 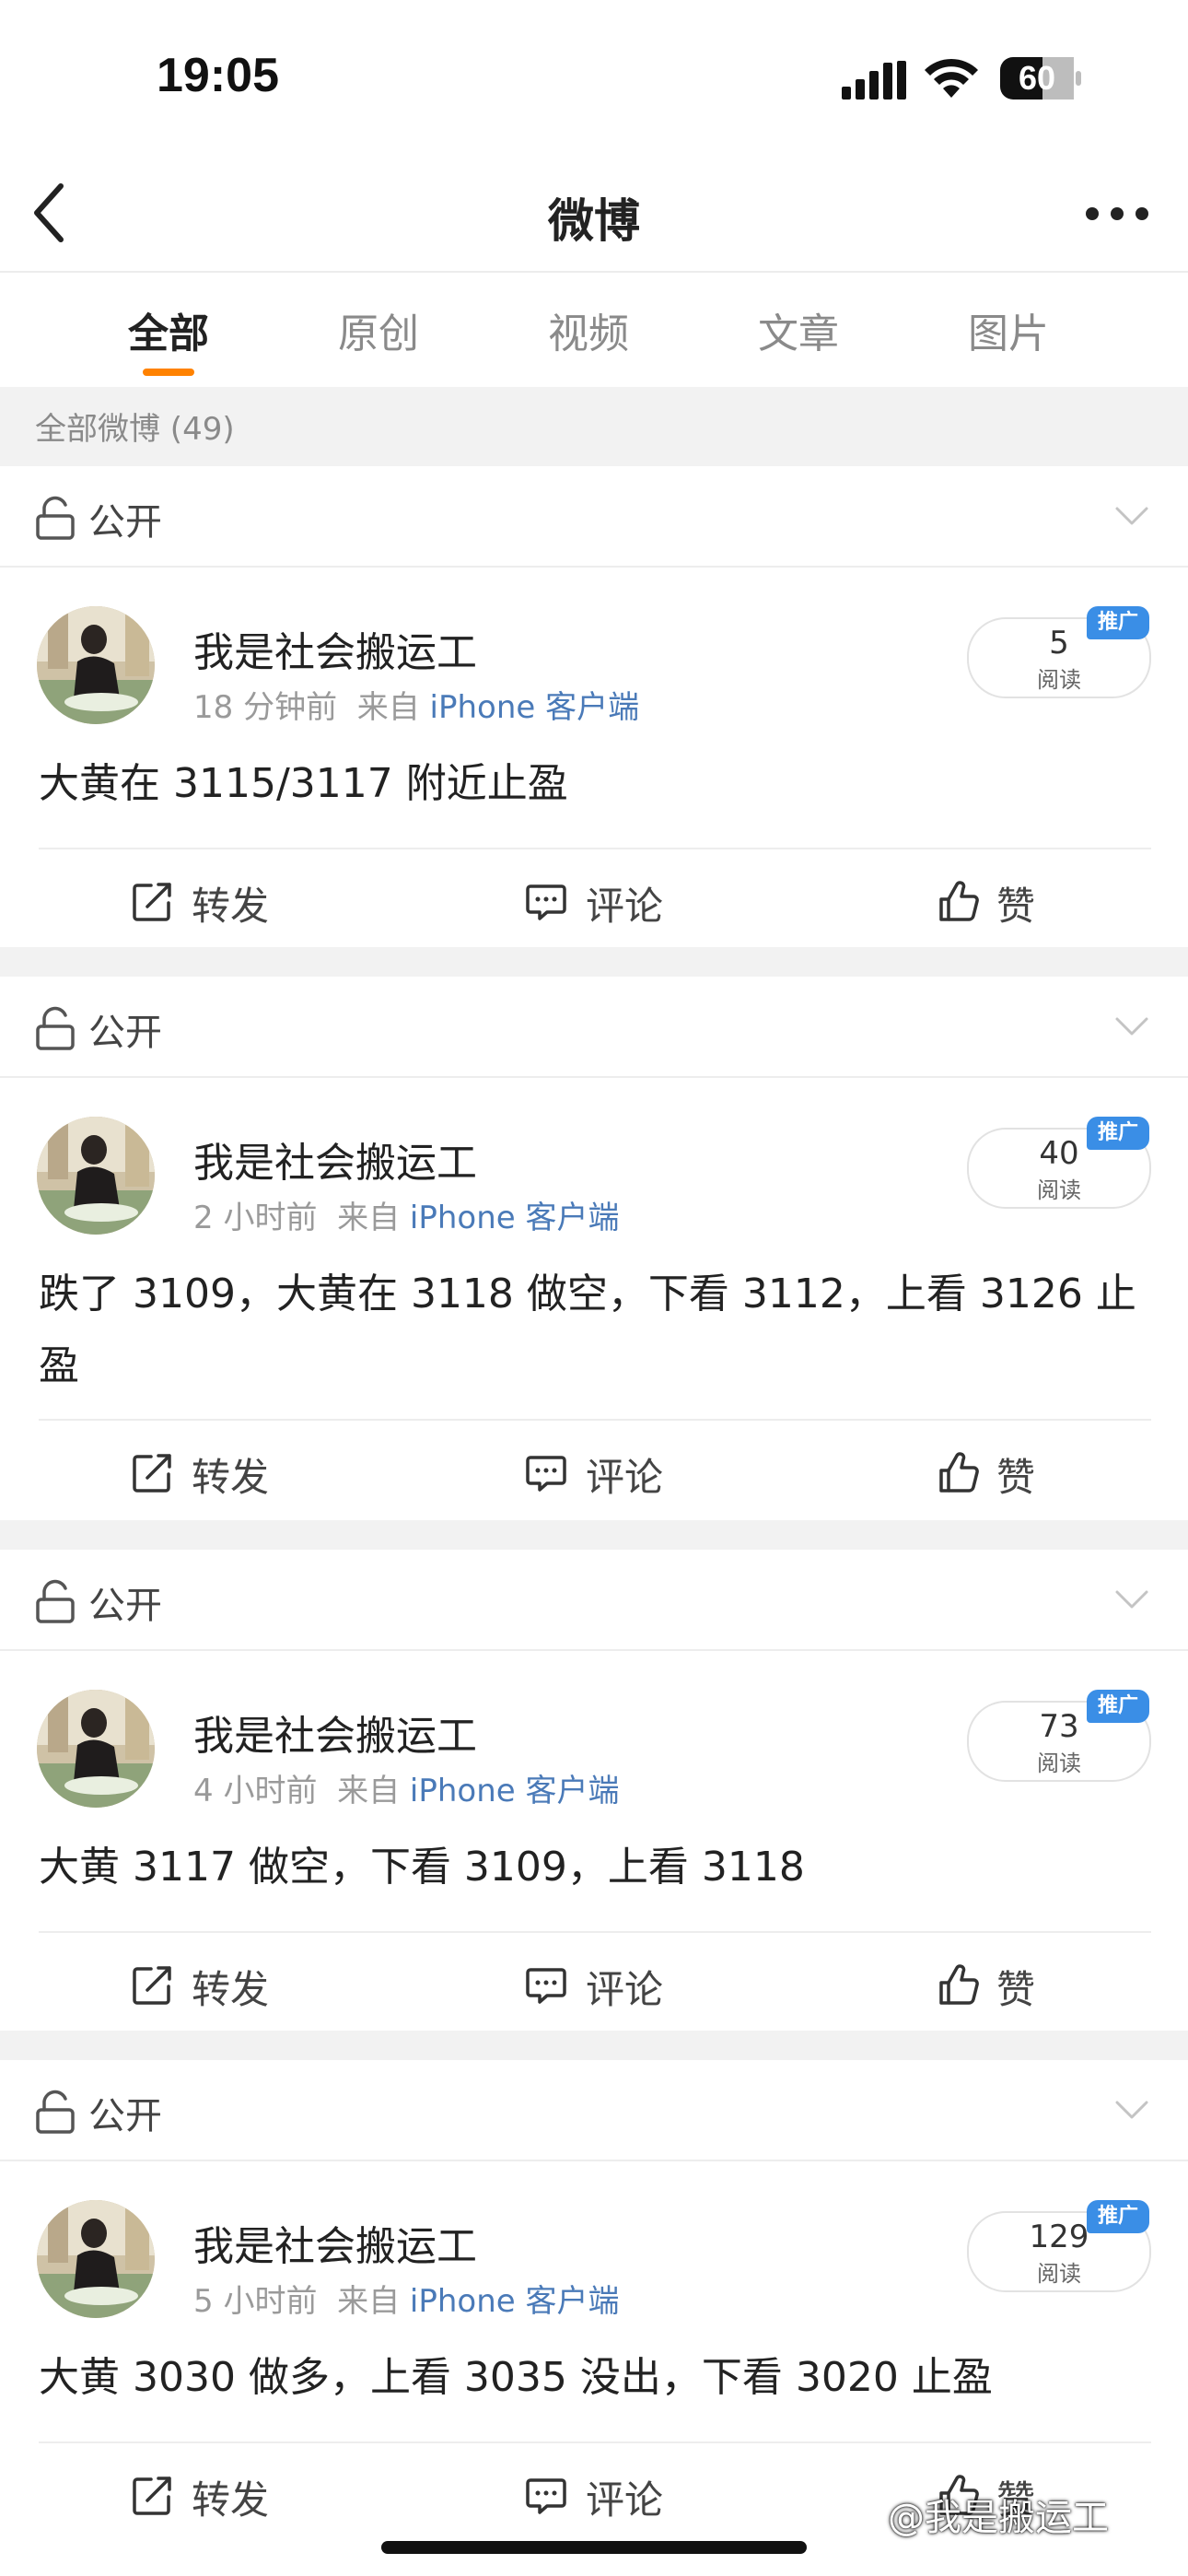 What do you see at coordinates (1117, 214) in the screenshot?
I see `more-icon` at bounding box center [1117, 214].